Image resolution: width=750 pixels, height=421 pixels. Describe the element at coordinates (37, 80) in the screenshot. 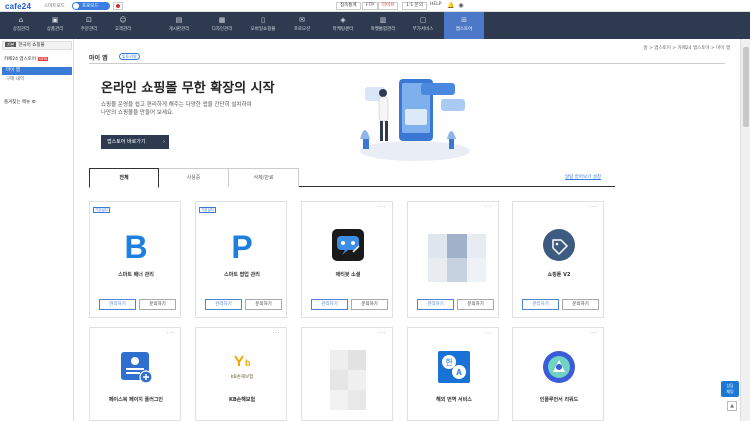

I see `sidebar-item-purchases: 구매 내역` at that location.